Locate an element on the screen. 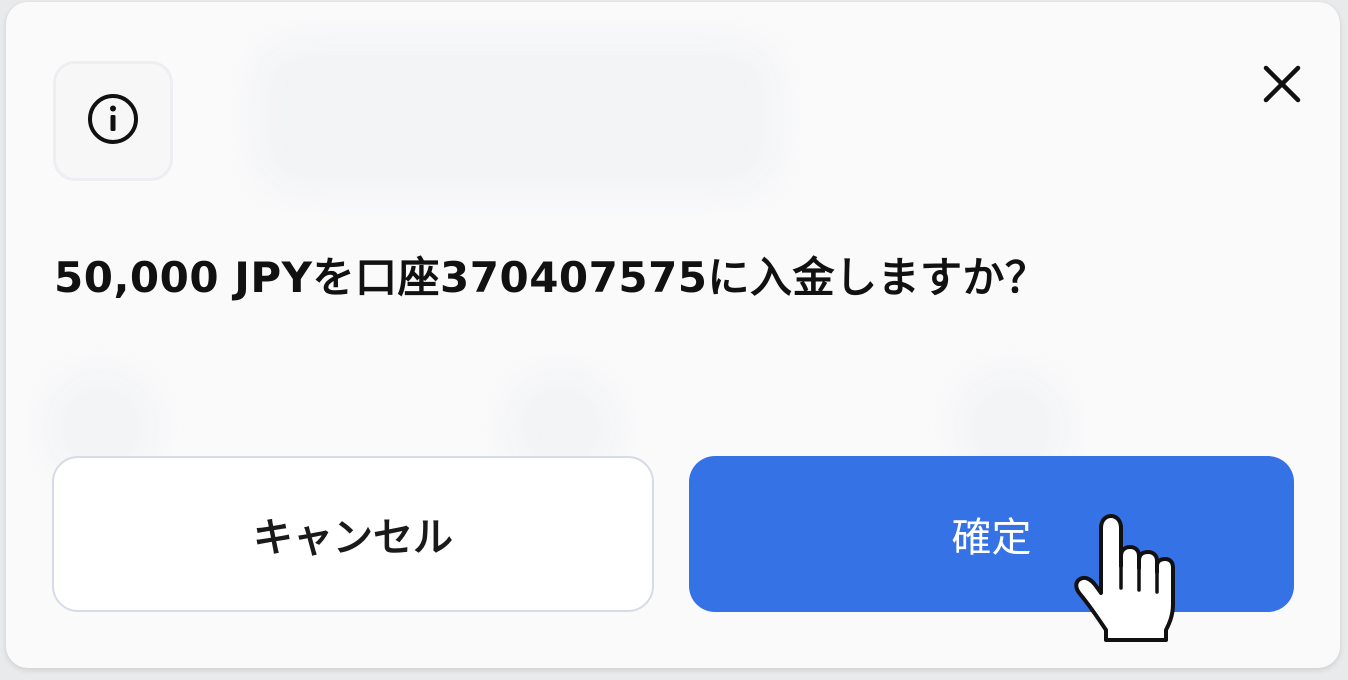 The image size is (1348, 680). confirm-button-label: 確定 is located at coordinates (991, 538).